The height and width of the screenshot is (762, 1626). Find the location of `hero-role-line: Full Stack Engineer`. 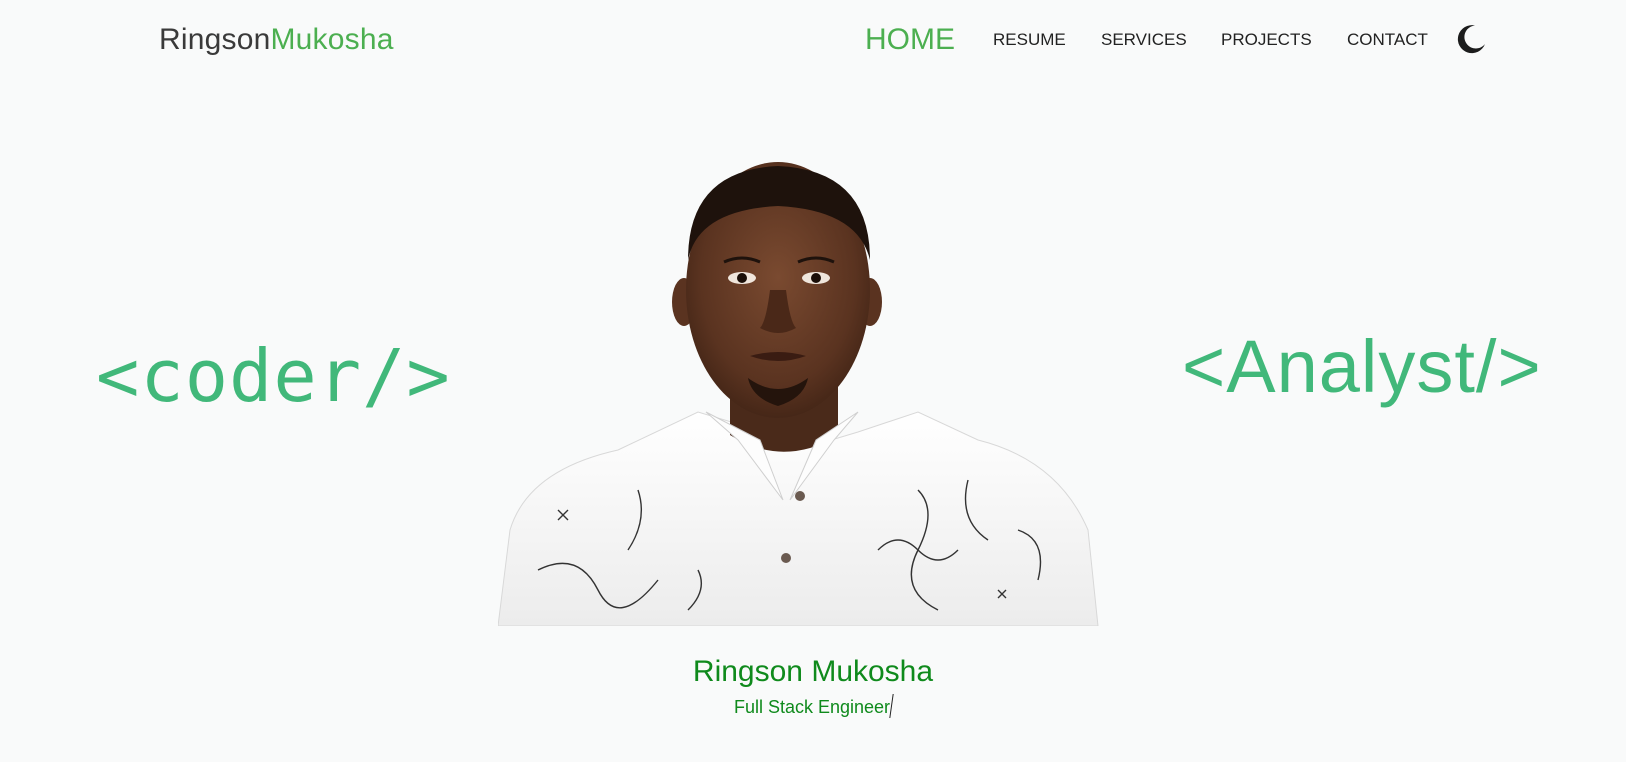

hero-role-line: Full Stack Engineer is located at coordinates (813, 706).